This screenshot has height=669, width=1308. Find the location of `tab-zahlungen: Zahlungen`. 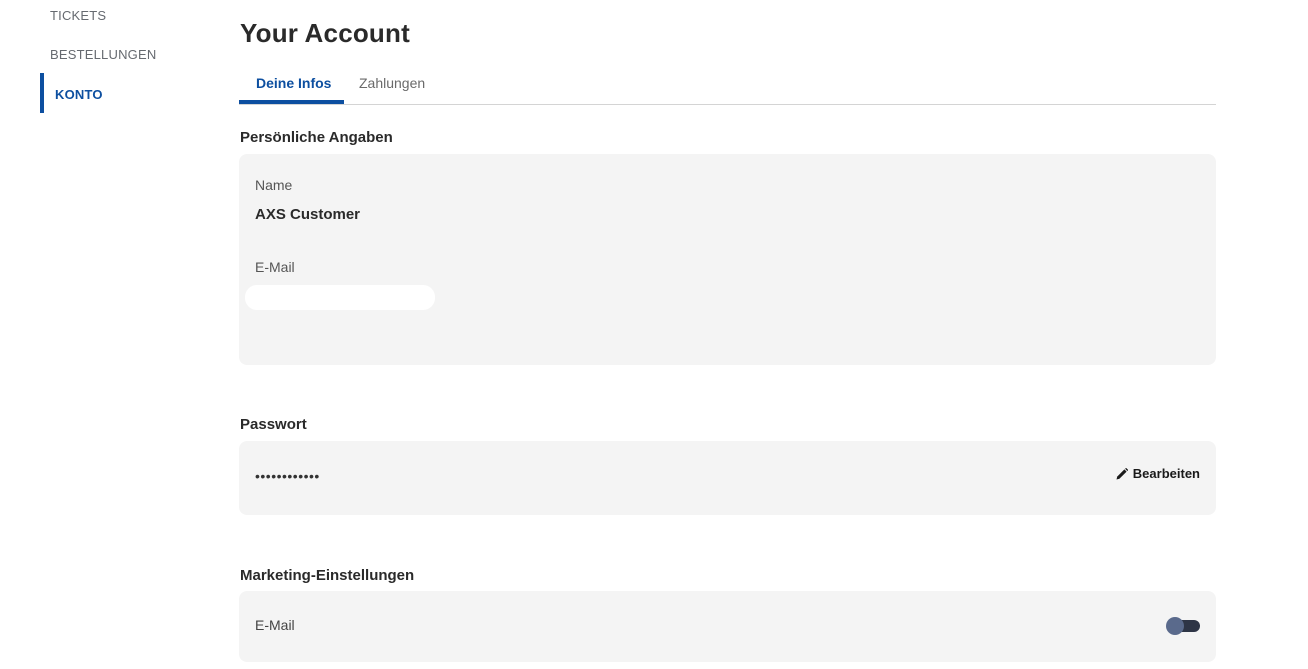

tab-zahlungen: Zahlungen is located at coordinates (392, 83).